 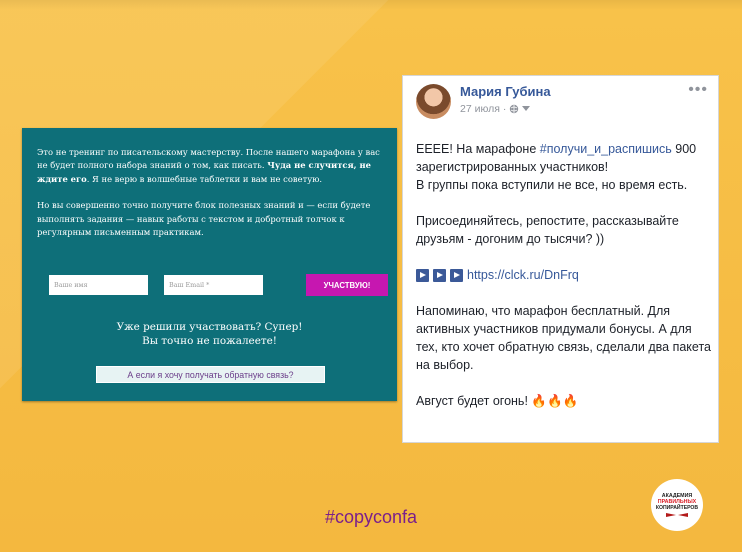 What do you see at coordinates (472, 401) in the screenshot?
I see `post-text: Август будет огонь!` at bounding box center [472, 401].